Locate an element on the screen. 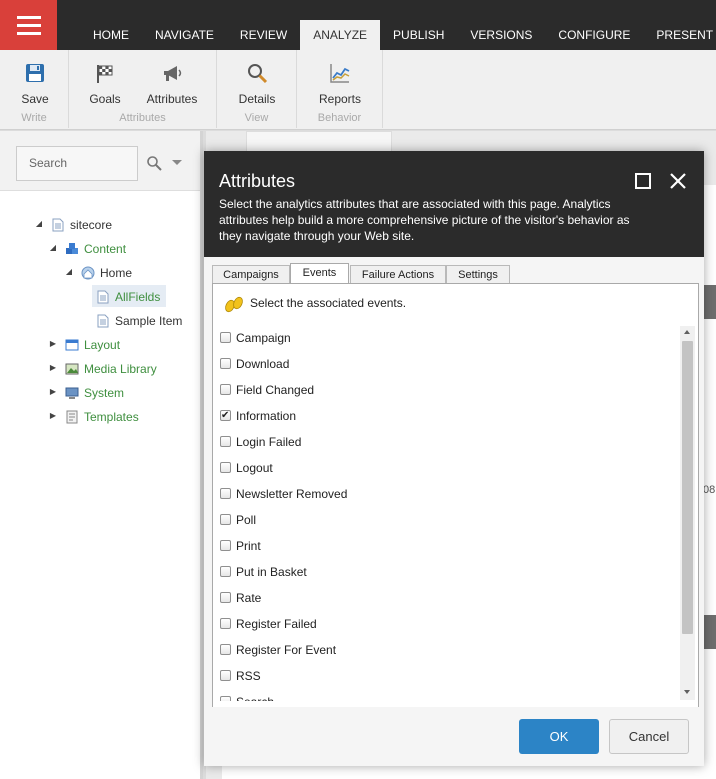 This screenshot has width=716, height=779. media-icon is located at coordinates (72, 369).